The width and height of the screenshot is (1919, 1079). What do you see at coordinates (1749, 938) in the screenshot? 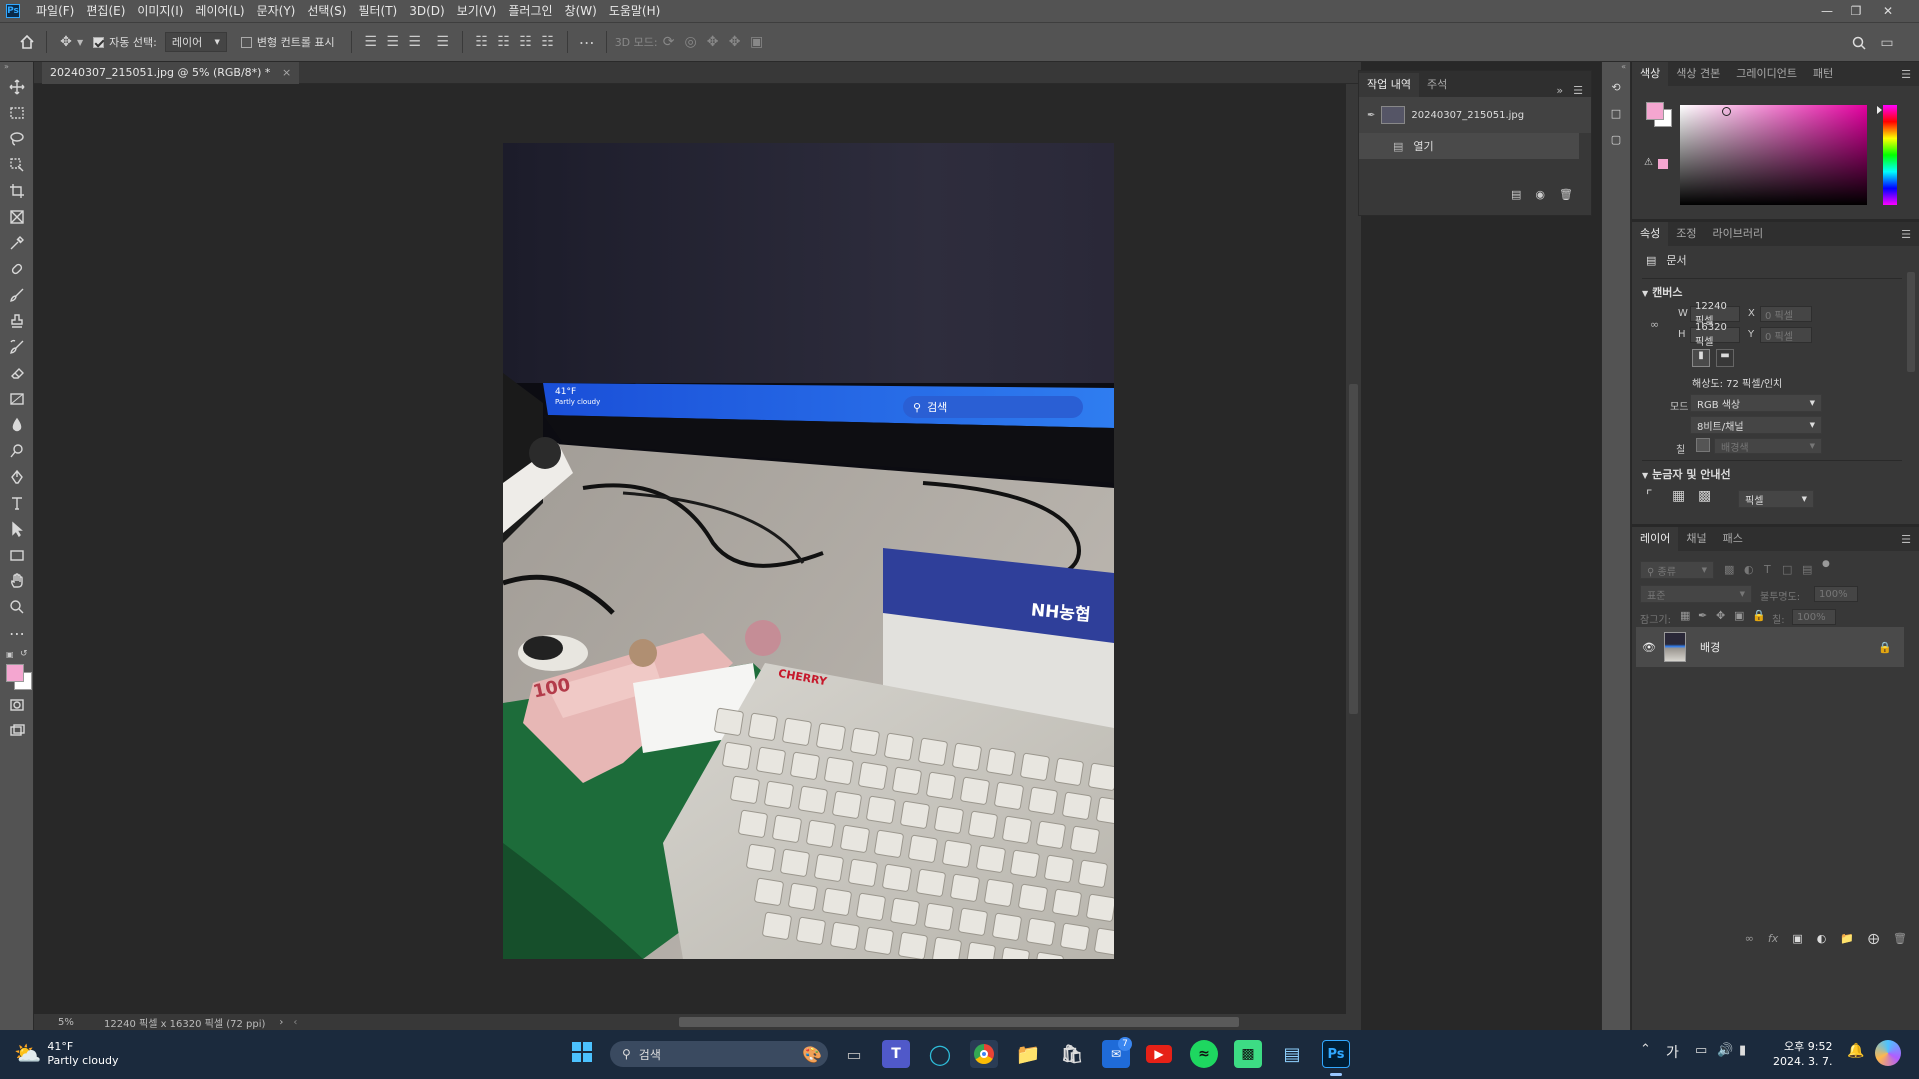
I see `link-layers-icon: ∞` at bounding box center [1749, 938].